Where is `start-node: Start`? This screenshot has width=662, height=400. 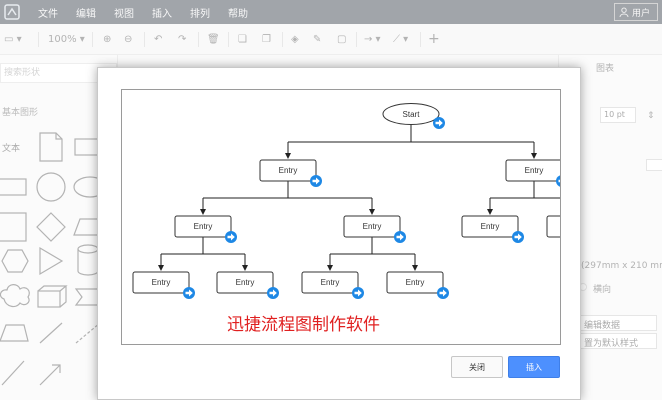
start-node: Start is located at coordinates (411, 114).